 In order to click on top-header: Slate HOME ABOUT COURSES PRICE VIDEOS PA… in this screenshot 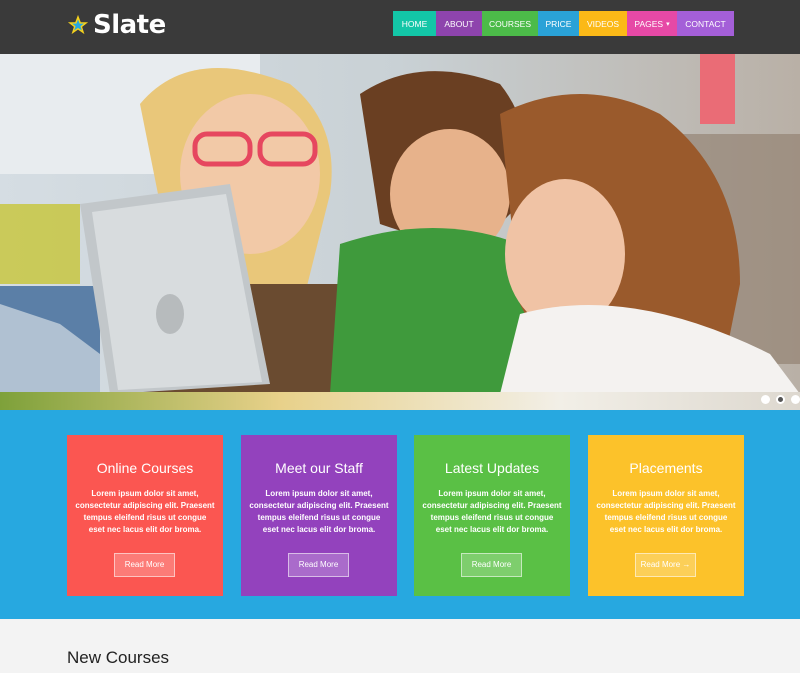, I will do `click(400, 27)`.